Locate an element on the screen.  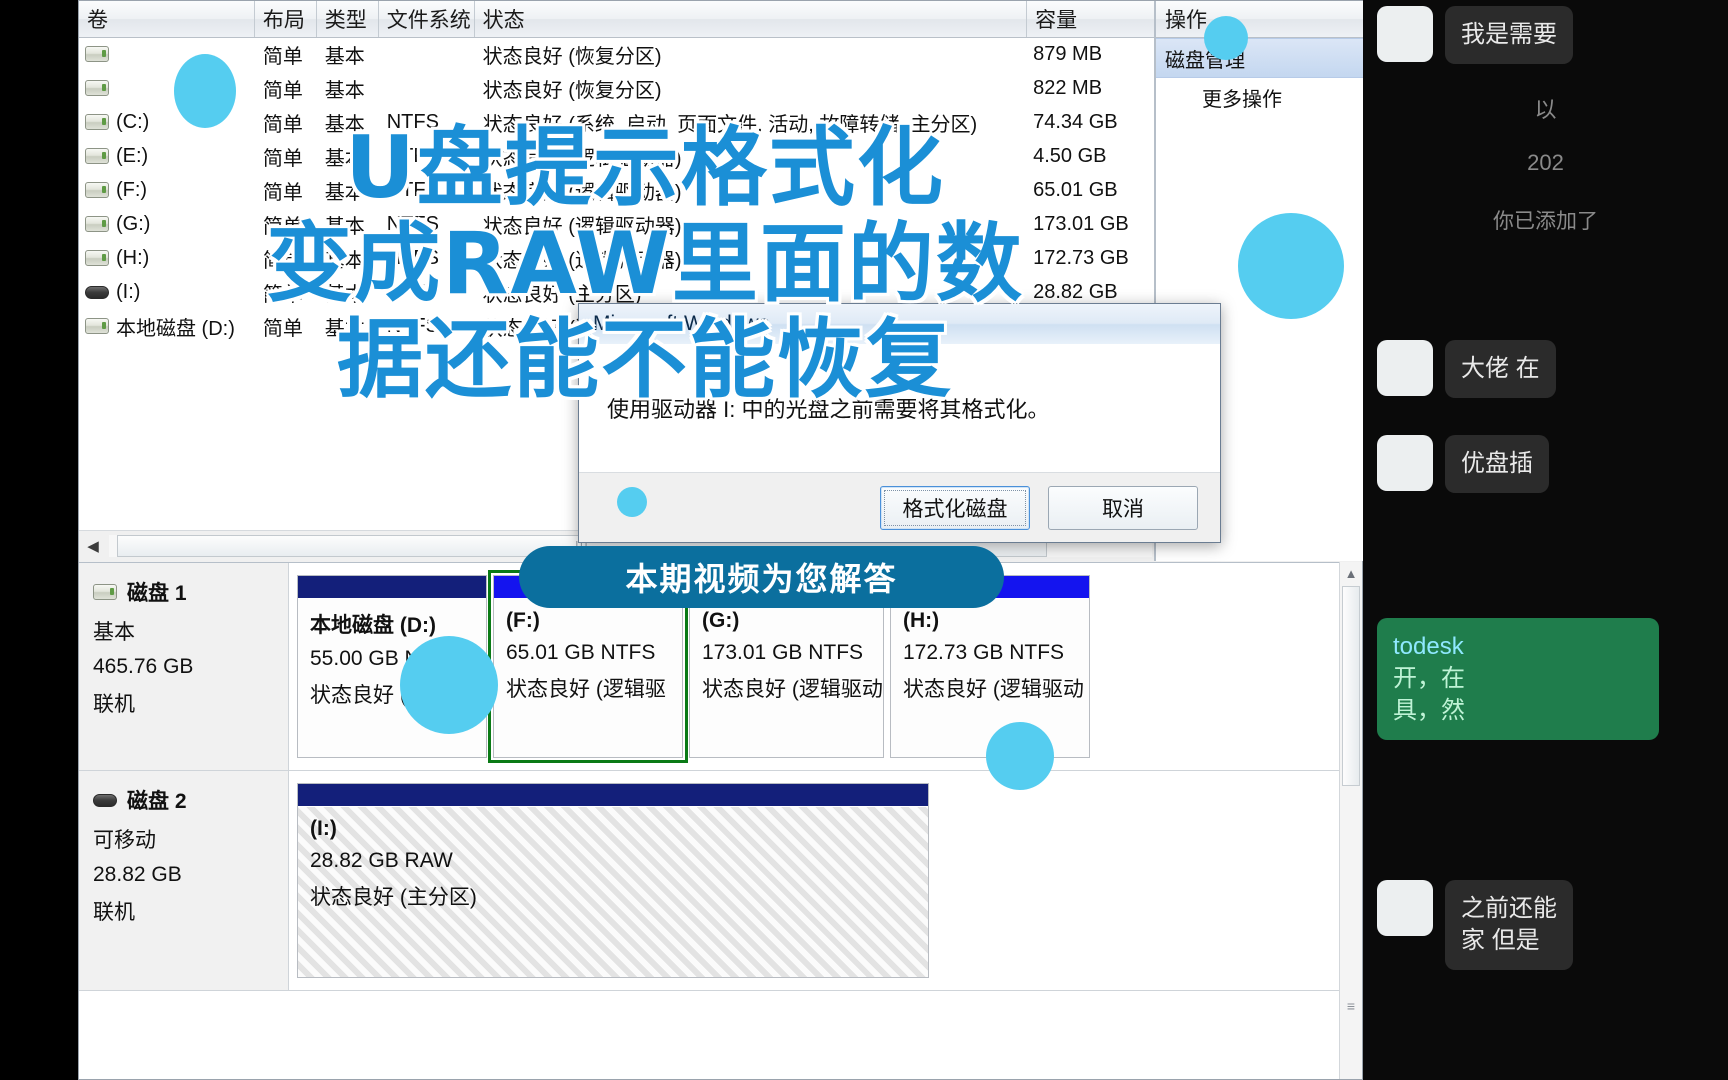
scroll-left-icon: ◀ is located at coordinates (93, 546).